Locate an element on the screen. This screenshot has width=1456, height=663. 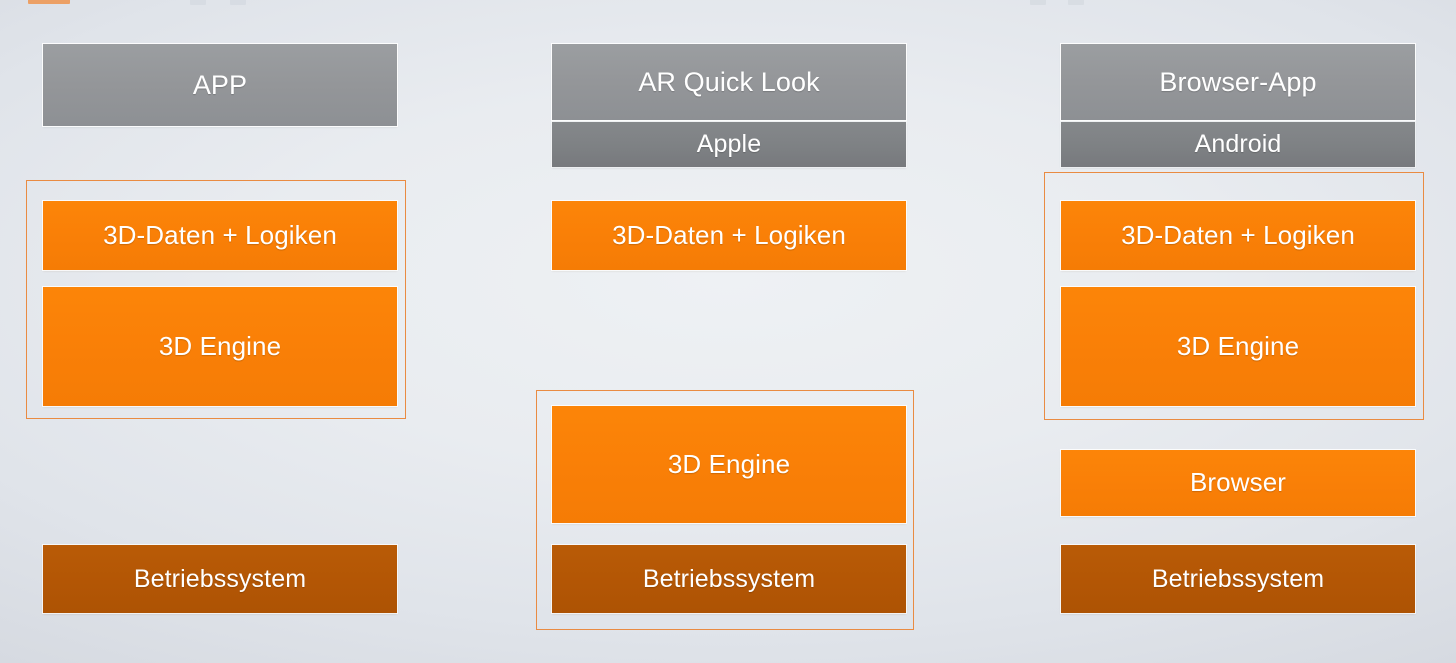
box-app-middle: AR Quick Look is located at coordinates (729, 82).